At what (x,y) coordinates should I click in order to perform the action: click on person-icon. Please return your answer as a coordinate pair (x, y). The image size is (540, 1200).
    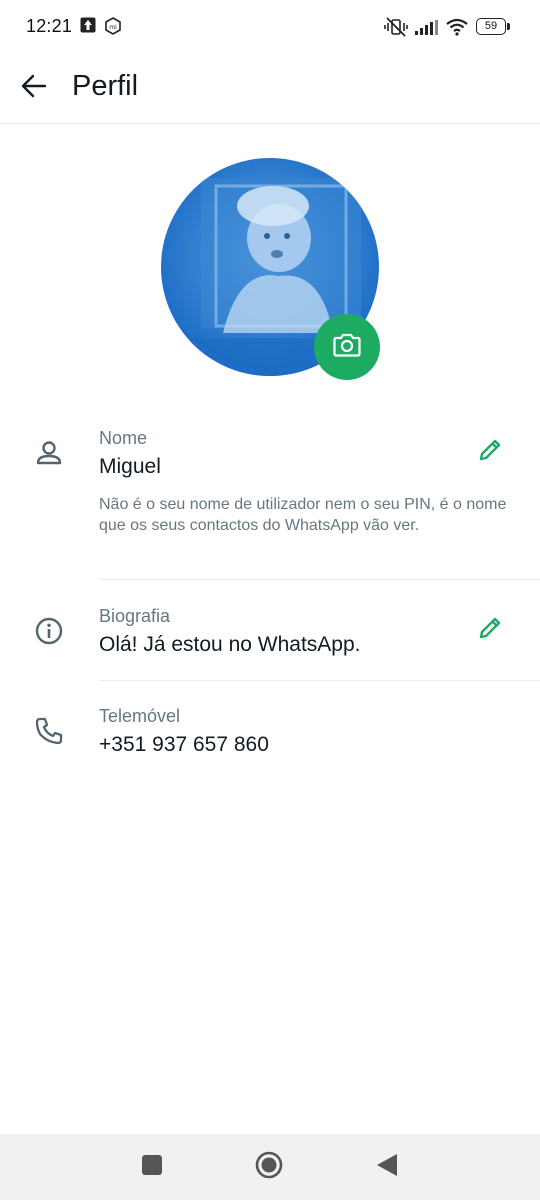
    Looking at the image, I should click on (49, 455).